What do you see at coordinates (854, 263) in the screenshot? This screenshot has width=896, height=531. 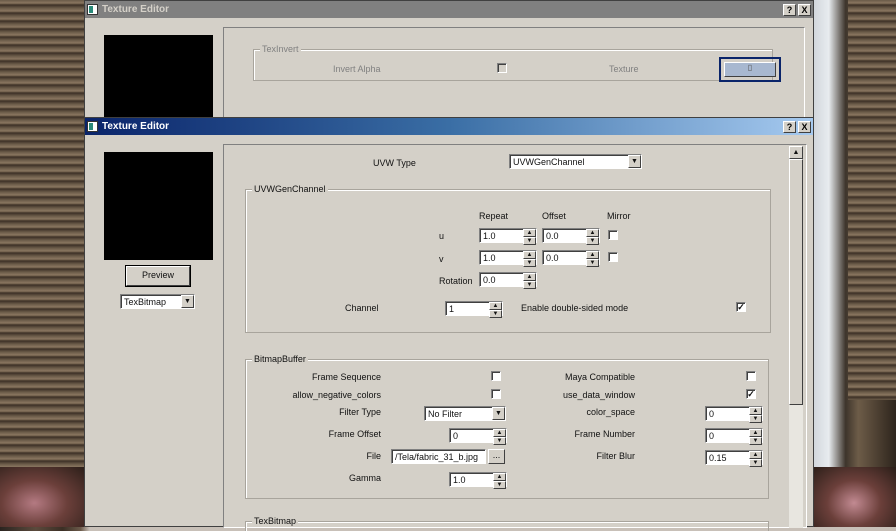 I see `background-window-right` at bounding box center [854, 263].